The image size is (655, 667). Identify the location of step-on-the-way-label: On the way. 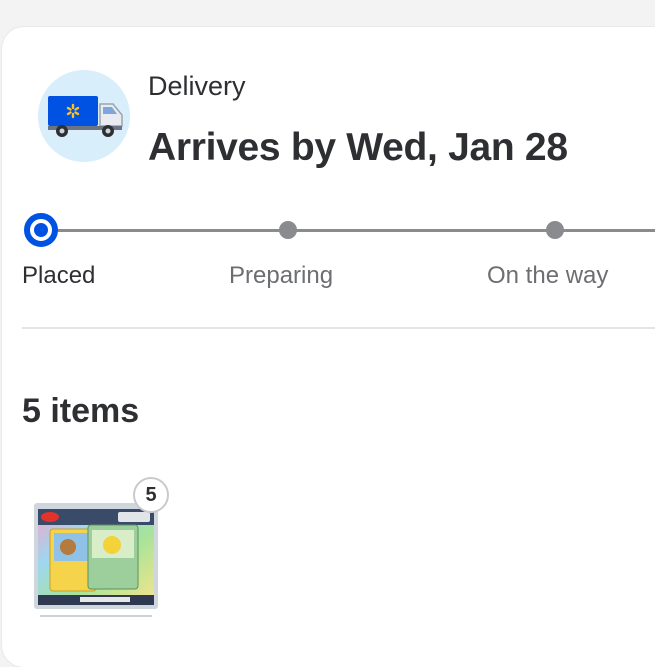
(548, 275).